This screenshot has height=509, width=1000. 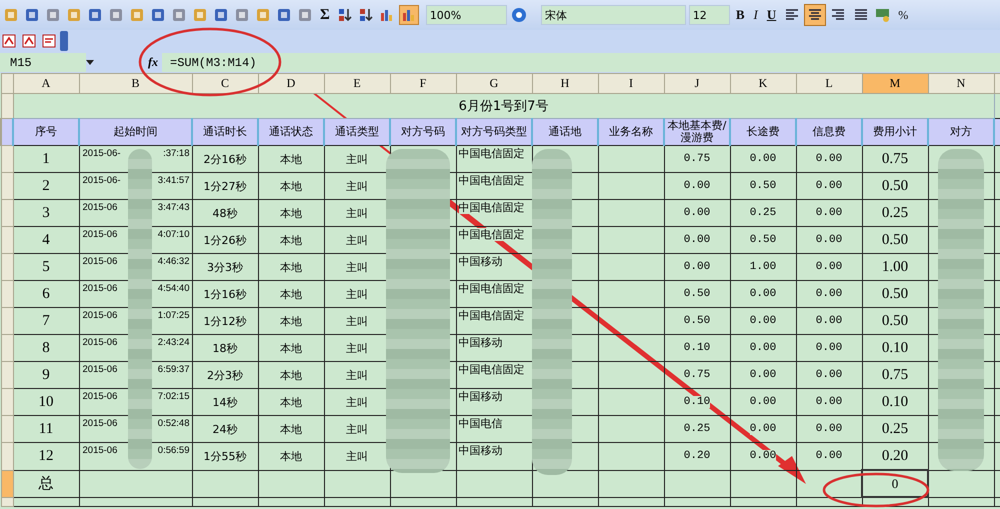 I want to click on merge-cells-icon, so click(x=861, y=15).